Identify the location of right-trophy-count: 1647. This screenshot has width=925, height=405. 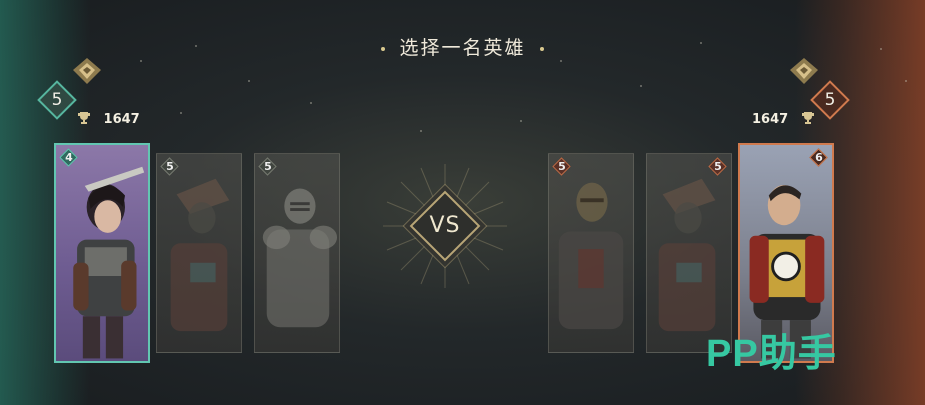
(783, 119).